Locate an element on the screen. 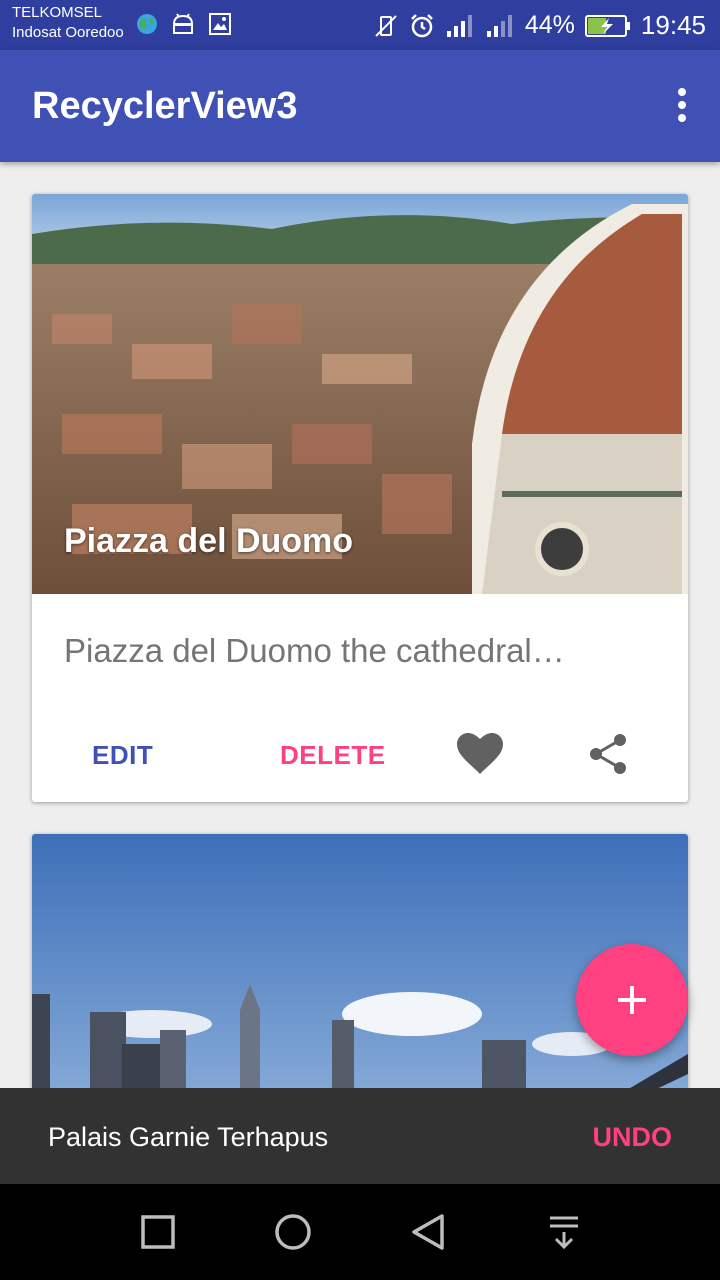 This screenshot has height=1280, width=720. navigation-bar is located at coordinates (360, 1232).